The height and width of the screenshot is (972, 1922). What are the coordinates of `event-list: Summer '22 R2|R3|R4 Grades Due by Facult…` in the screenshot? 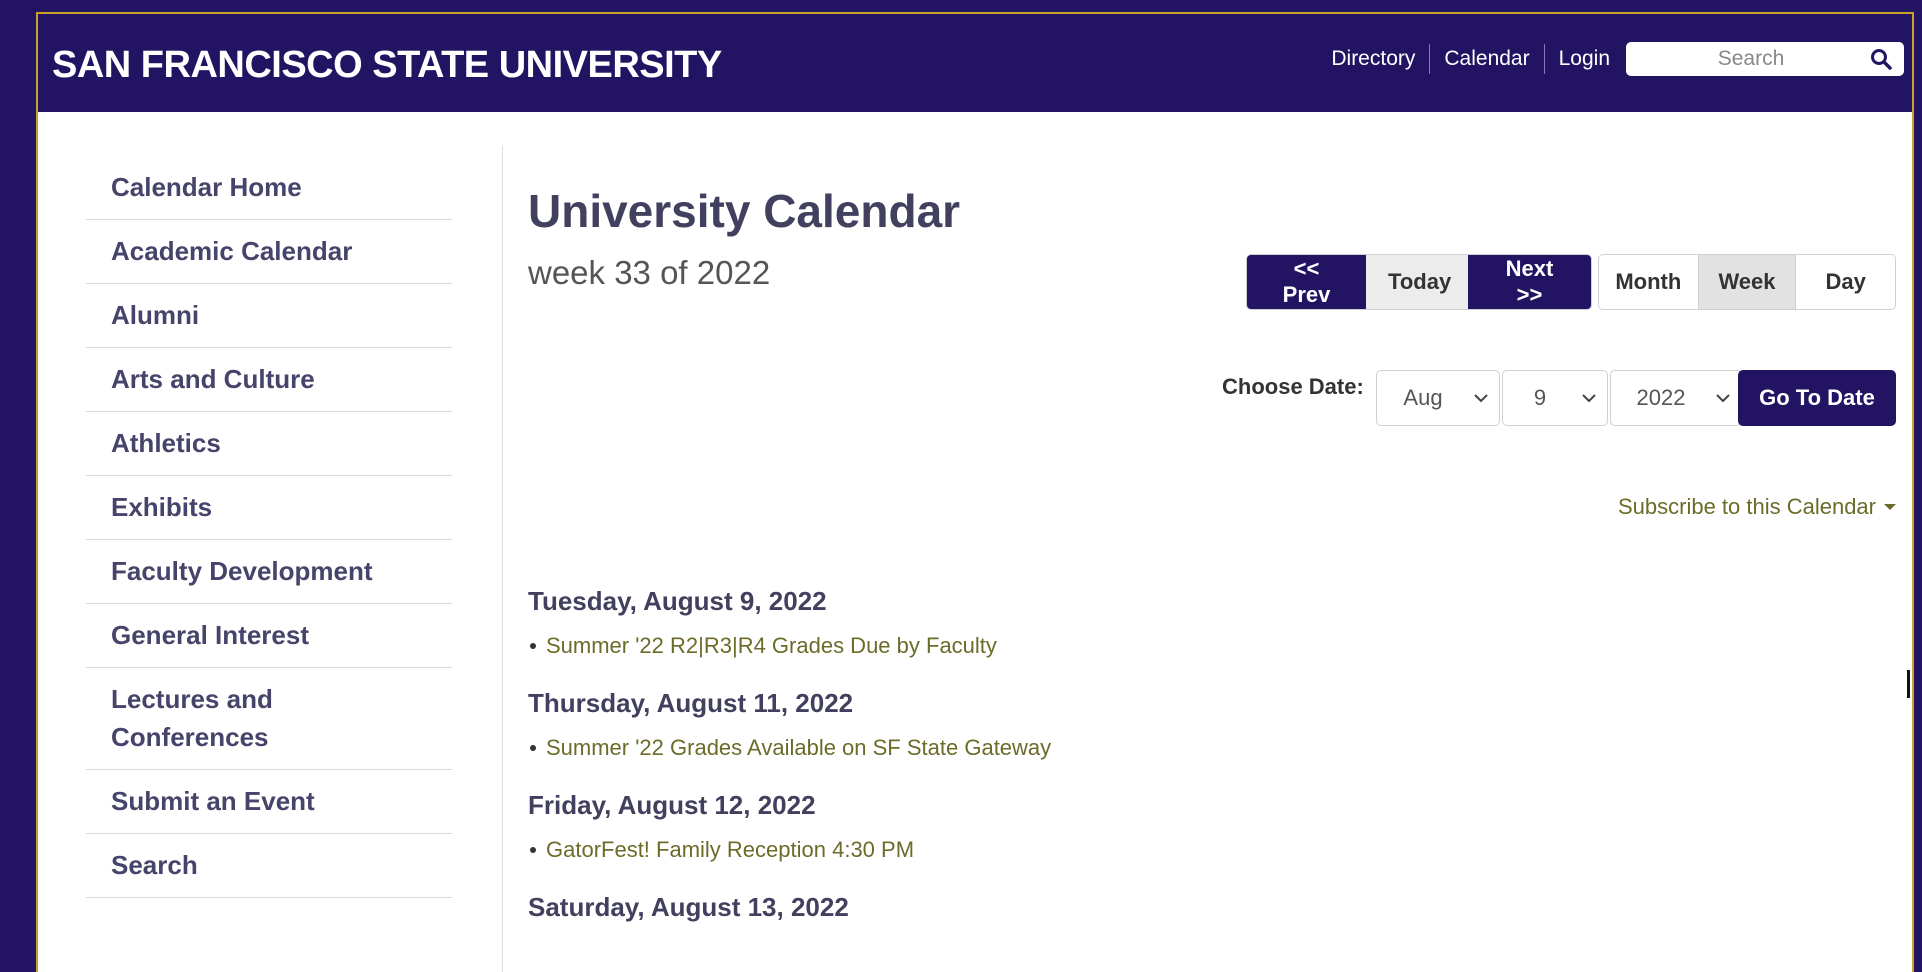 It's located at (978, 646).